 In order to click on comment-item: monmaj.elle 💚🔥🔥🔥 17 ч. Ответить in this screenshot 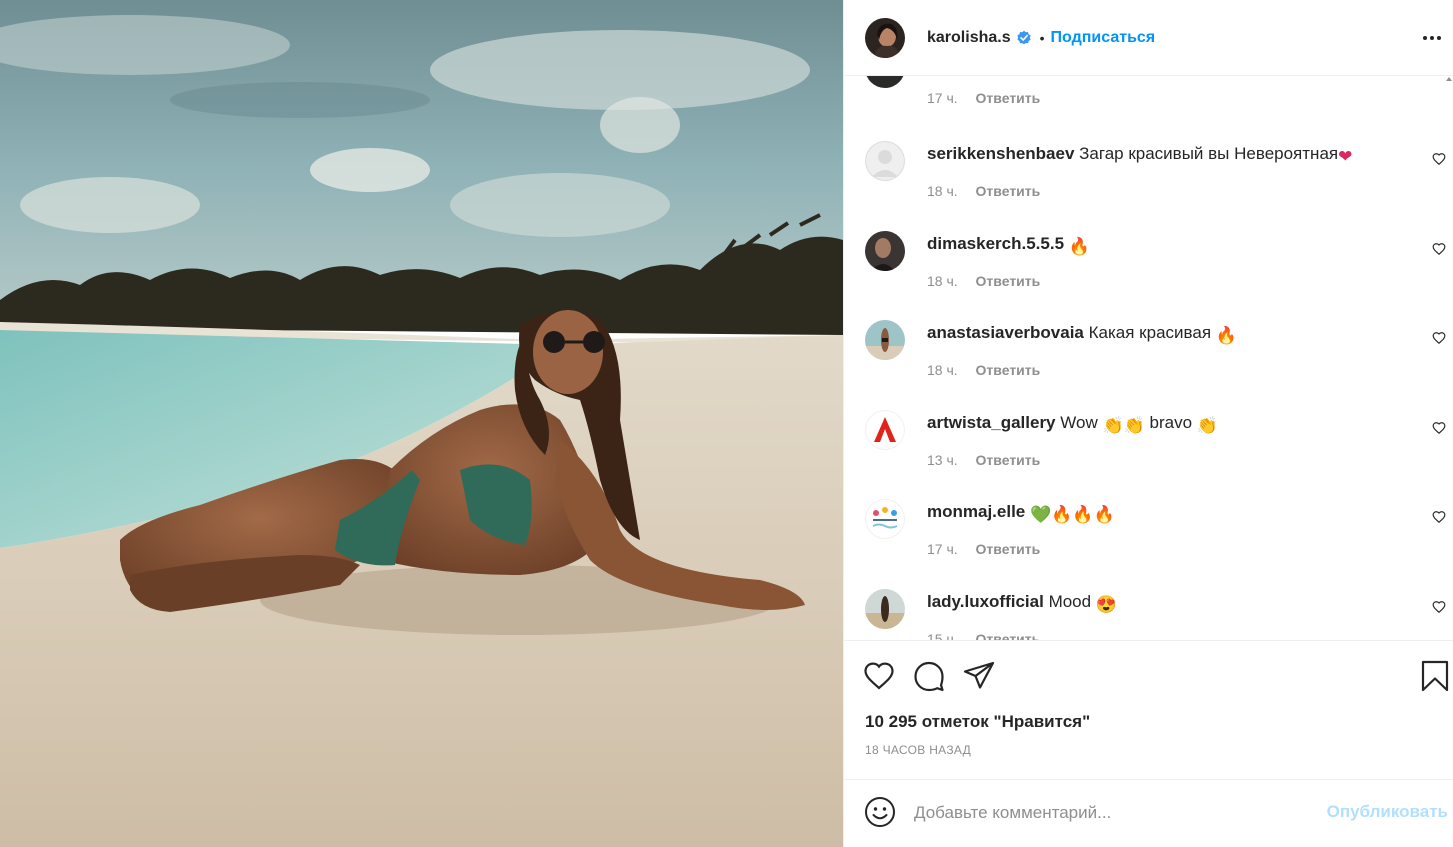, I will do `click(1155, 539)`.